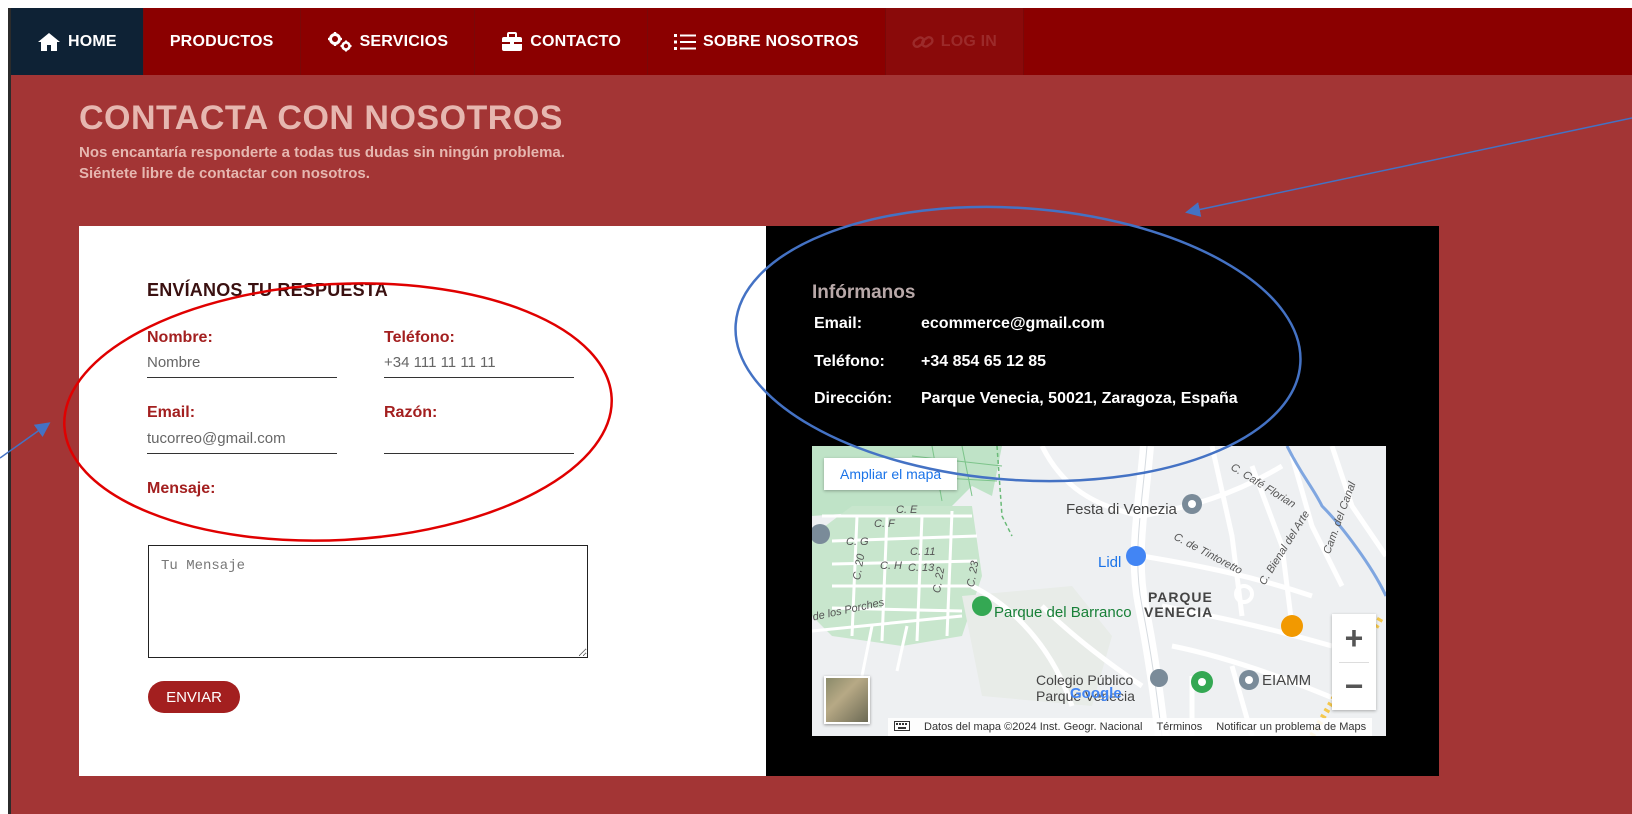 This screenshot has height=814, width=1632. Describe the element at coordinates (1110, 562) in the screenshot. I see `map-label-lidl: Lidl` at that location.